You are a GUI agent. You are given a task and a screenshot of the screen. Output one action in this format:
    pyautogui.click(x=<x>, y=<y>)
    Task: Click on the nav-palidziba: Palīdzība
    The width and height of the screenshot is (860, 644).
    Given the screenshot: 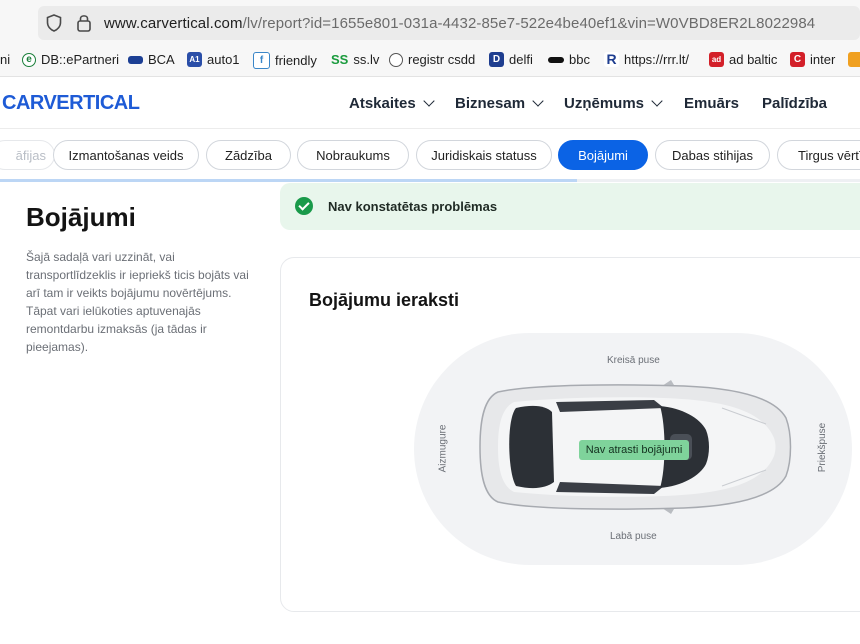 What is the action you would take?
    pyautogui.click(x=794, y=103)
    